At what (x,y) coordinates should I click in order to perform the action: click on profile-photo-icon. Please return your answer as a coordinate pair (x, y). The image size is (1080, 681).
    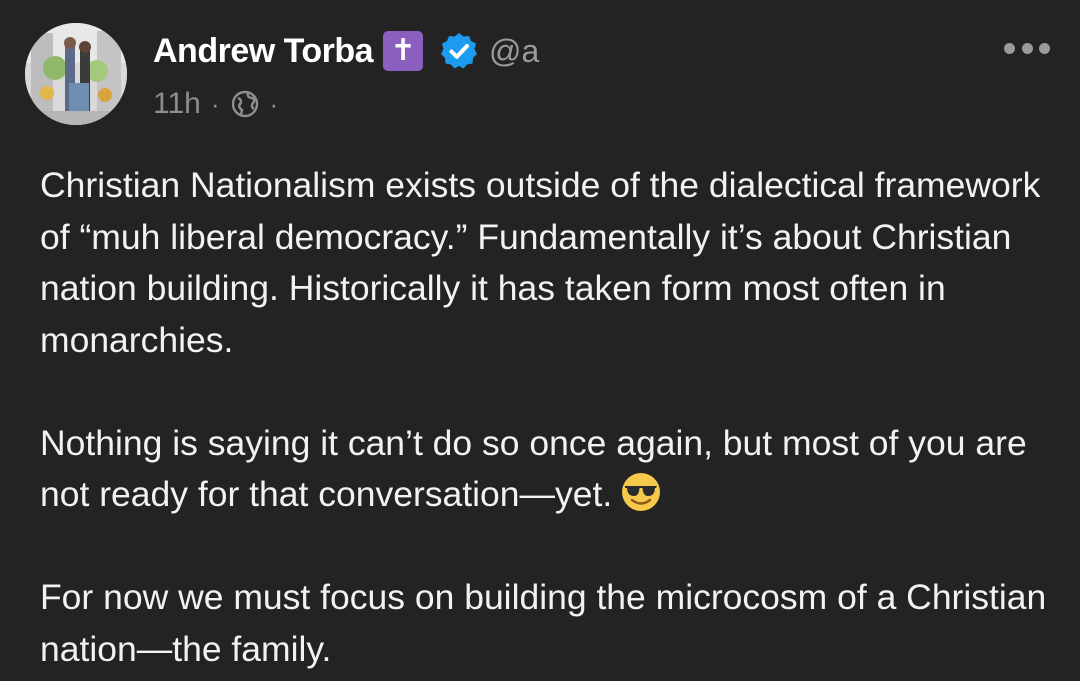
    Looking at the image, I should click on (76, 74).